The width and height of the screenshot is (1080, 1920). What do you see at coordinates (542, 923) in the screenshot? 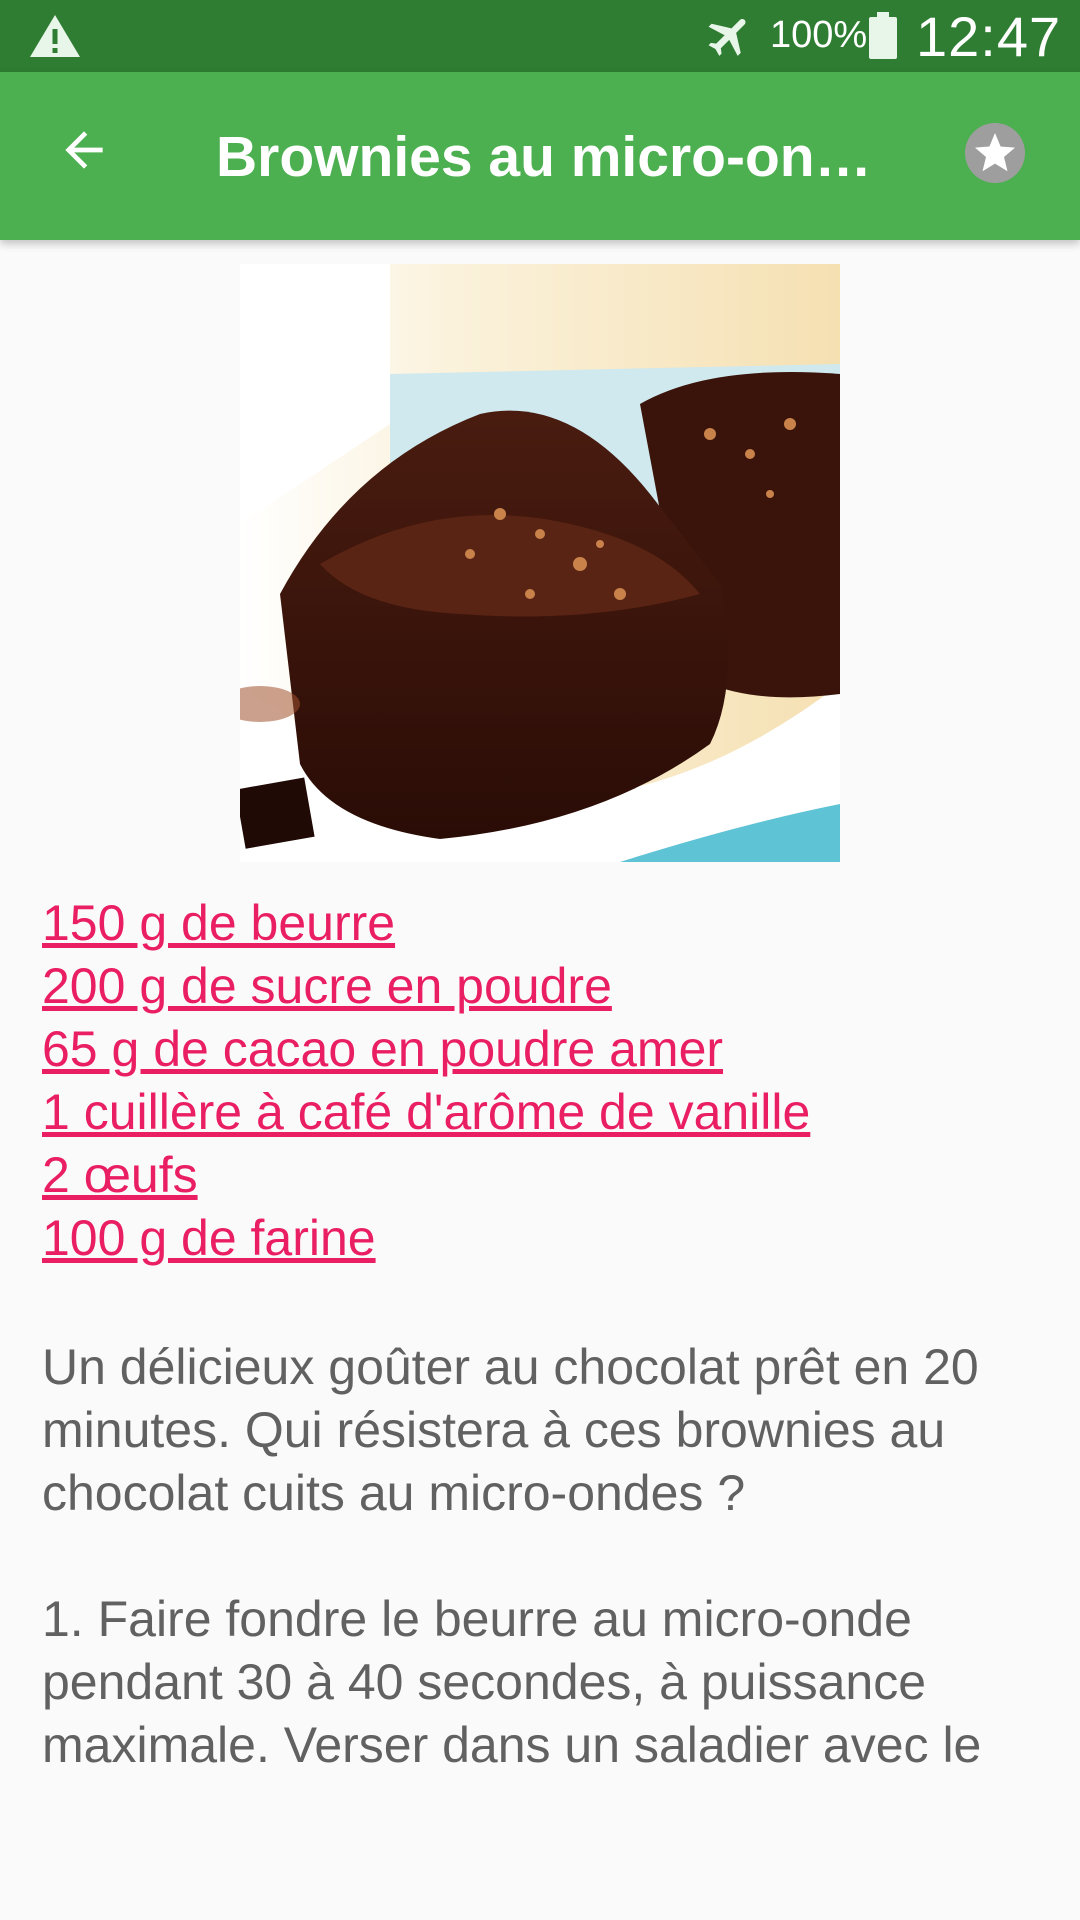
I see `ingredient-link: 150 g de beurre` at bounding box center [542, 923].